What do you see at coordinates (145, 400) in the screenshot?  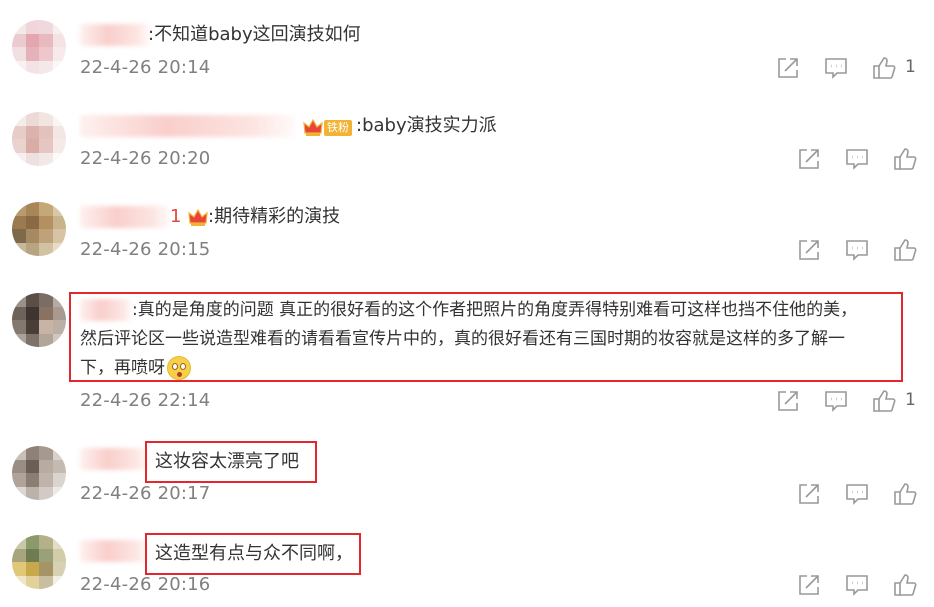 I see `comment-time: 22-4-26 22:14` at bounding box center [145, 400].